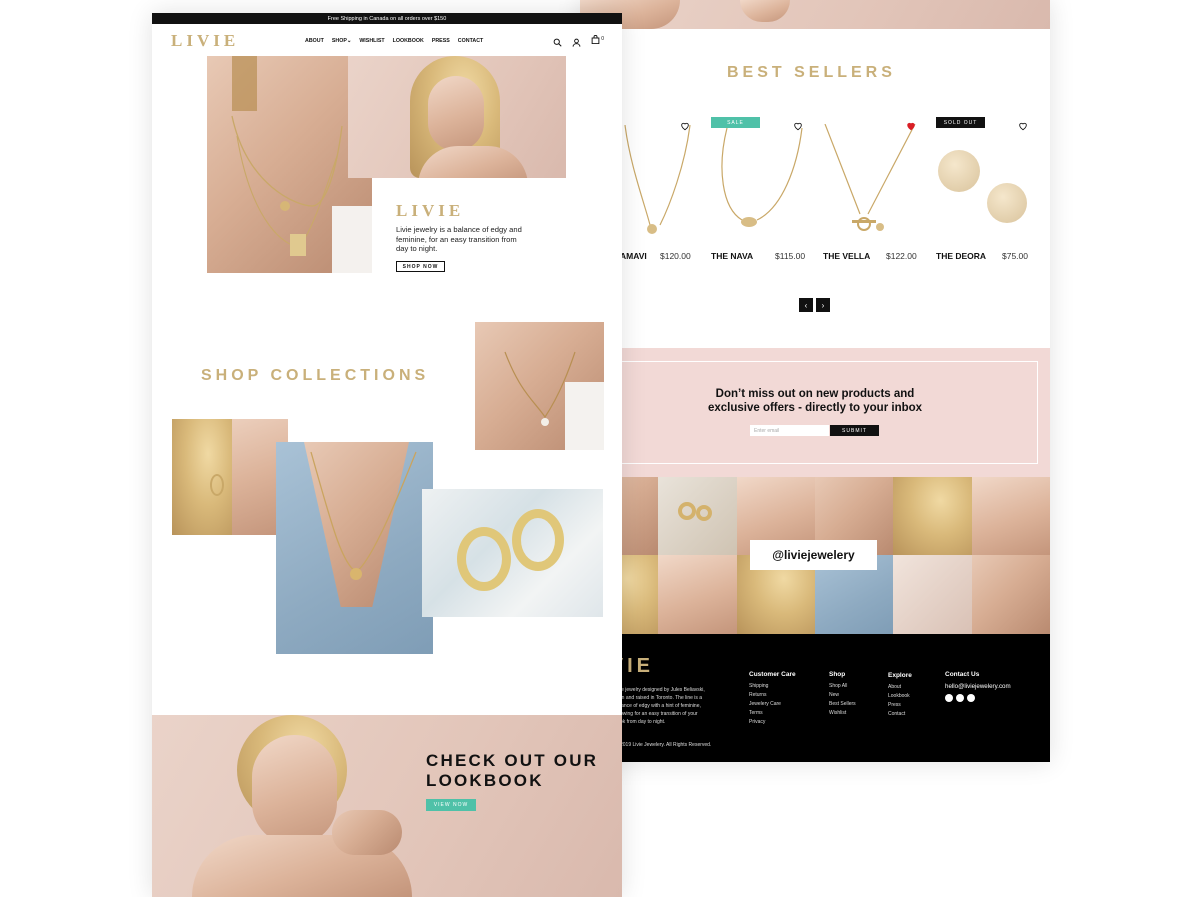 This screenshot has height=897, width=1202. I want to click on instagram-handle: @liviejewelery, so click(813, 555).